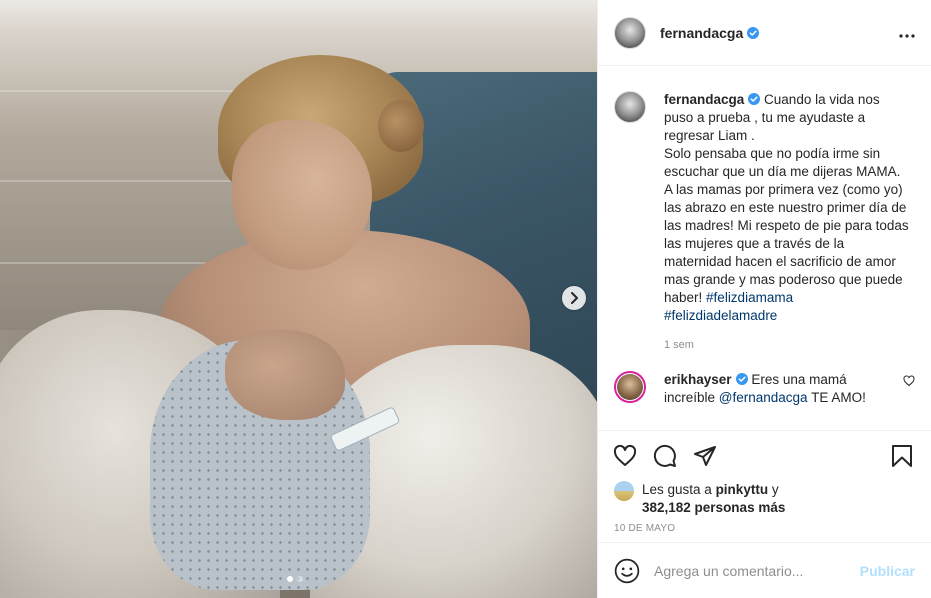  I want to click on liker-avatar, so click(624, 491).